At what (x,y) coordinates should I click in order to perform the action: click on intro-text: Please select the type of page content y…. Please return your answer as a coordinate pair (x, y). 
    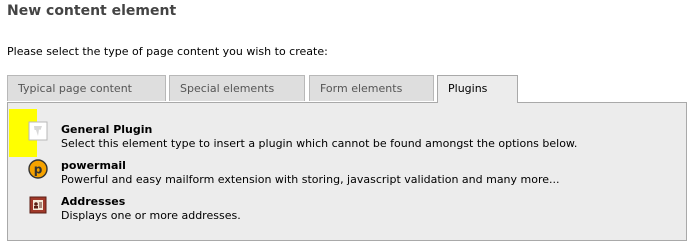
    Looking at the image, I should click on (167, 51).